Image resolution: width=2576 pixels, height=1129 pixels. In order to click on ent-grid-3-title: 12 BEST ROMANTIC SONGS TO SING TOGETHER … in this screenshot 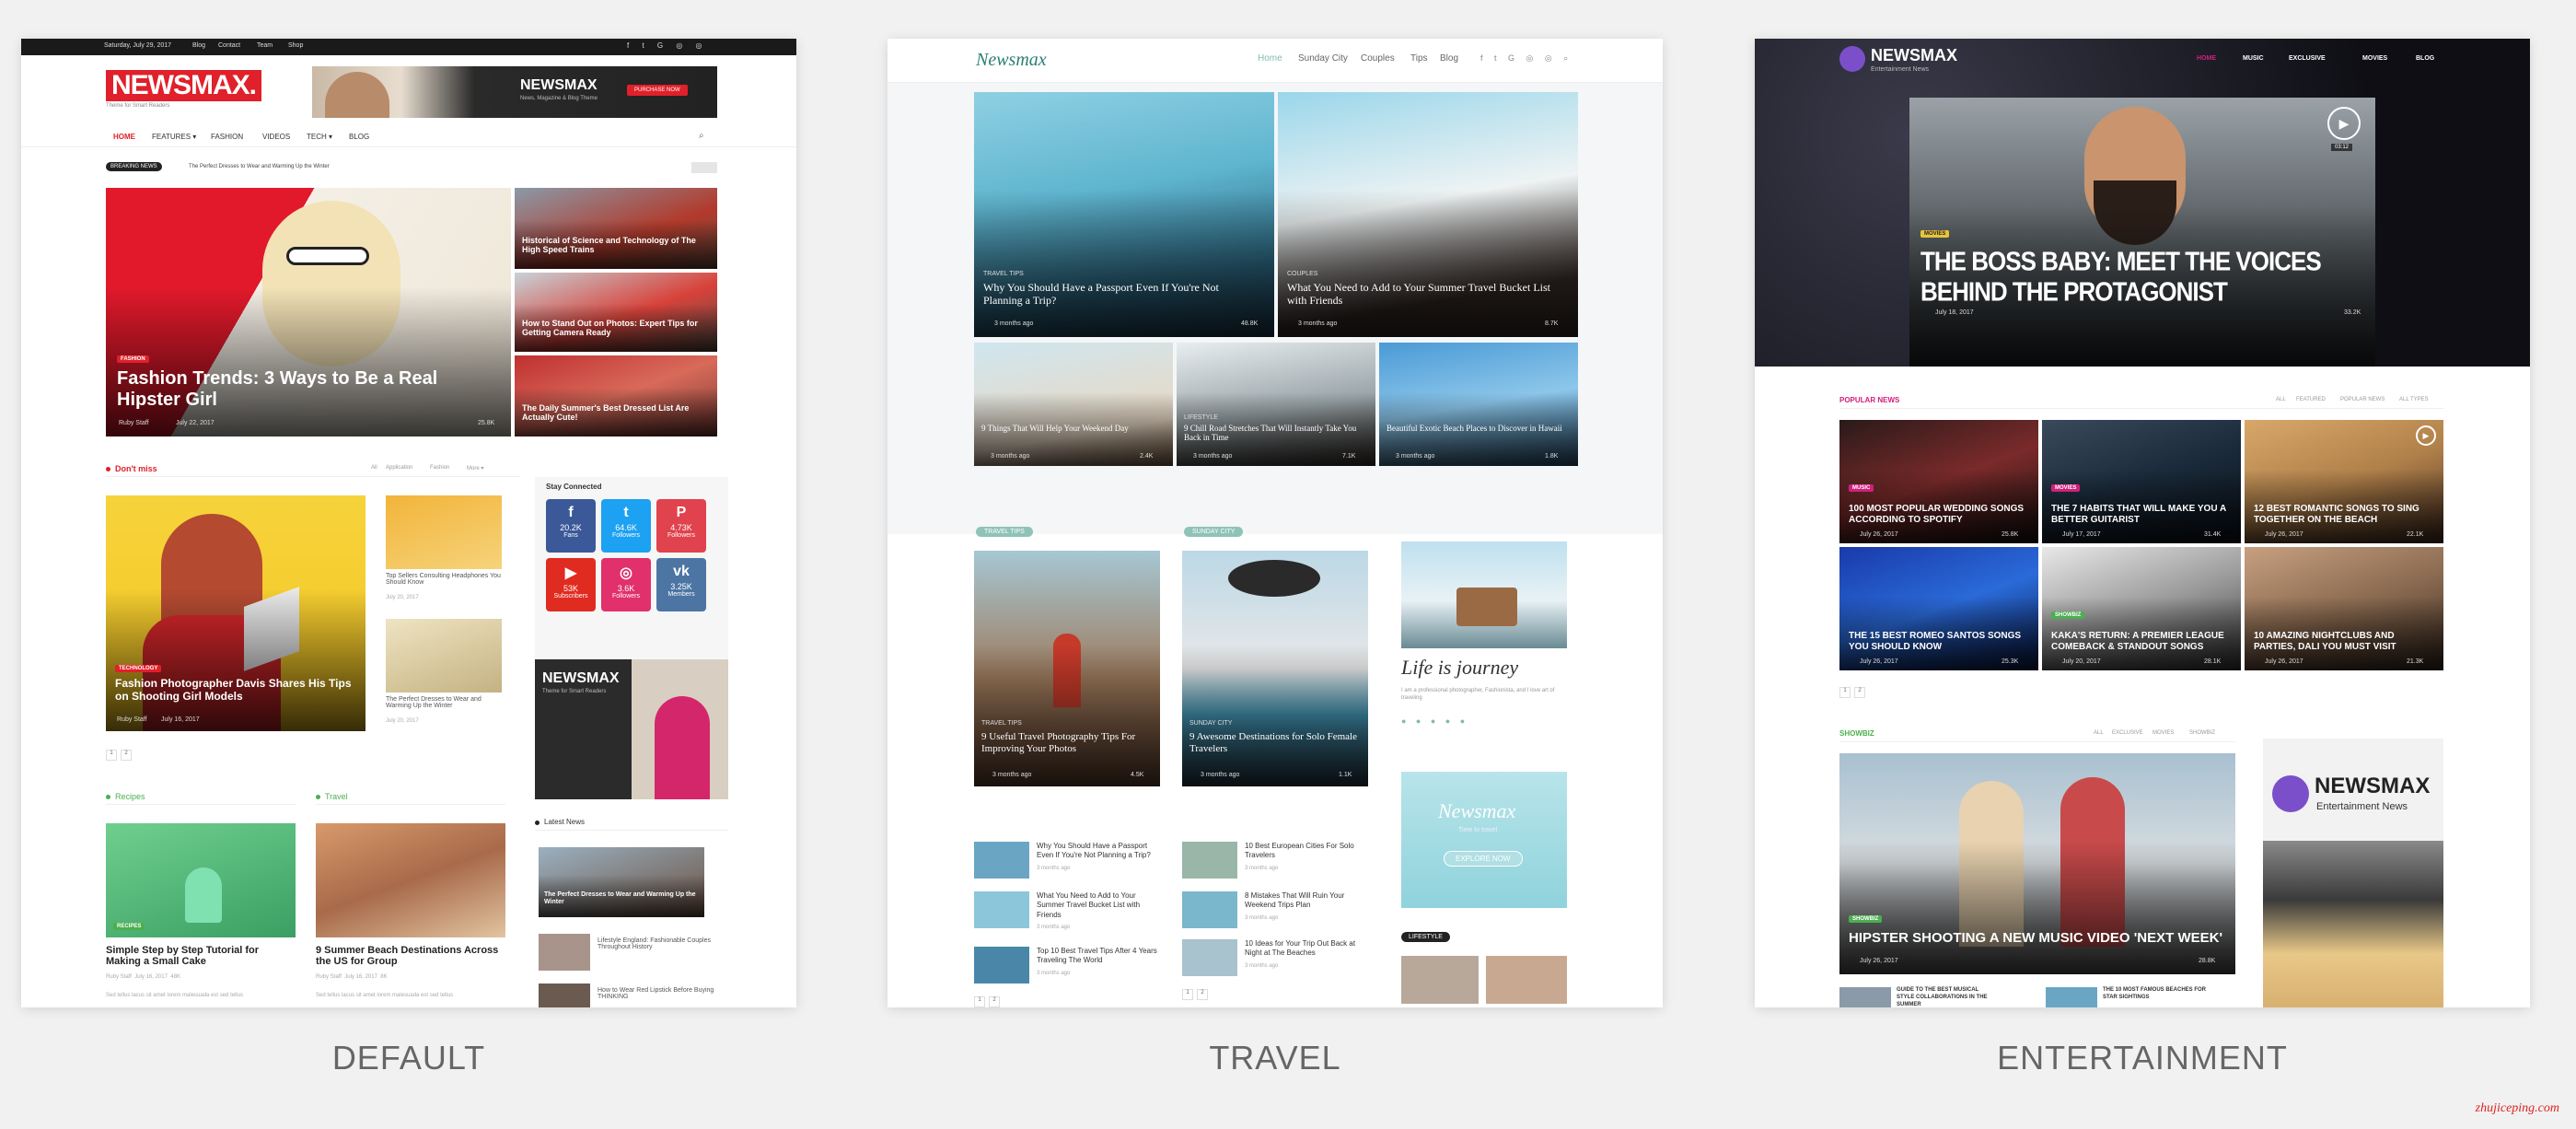, I will do `click(2344, 514)`.